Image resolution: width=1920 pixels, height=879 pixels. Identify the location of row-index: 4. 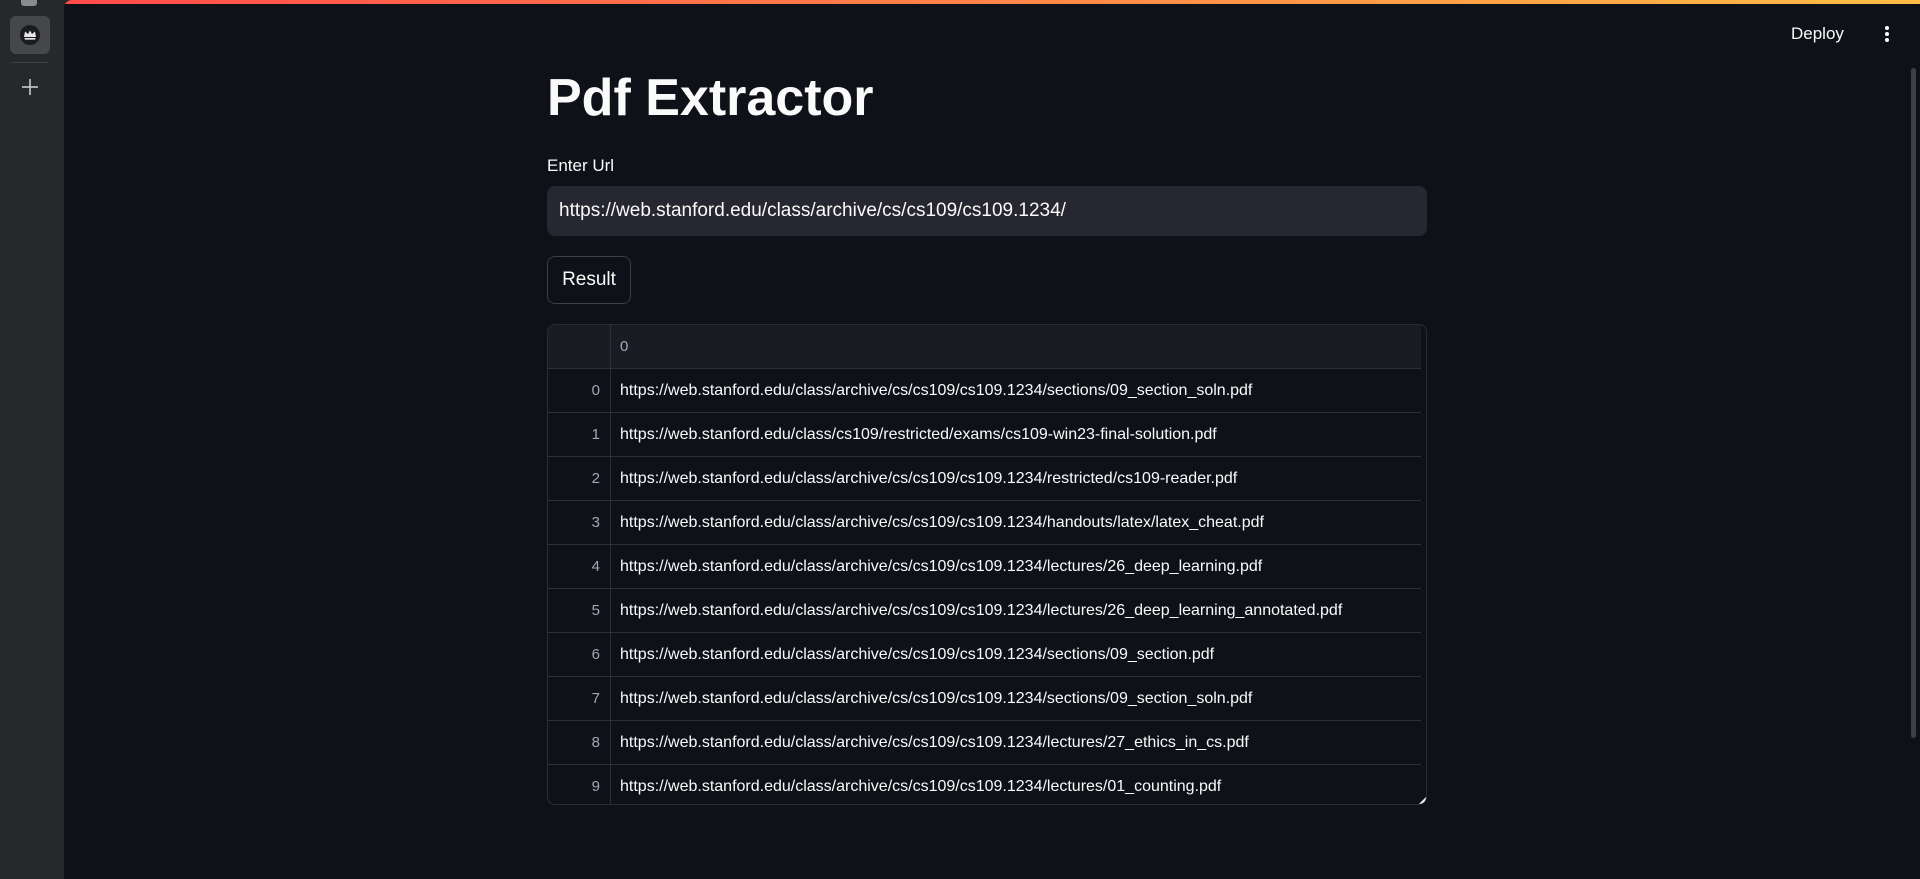
(579, 566).